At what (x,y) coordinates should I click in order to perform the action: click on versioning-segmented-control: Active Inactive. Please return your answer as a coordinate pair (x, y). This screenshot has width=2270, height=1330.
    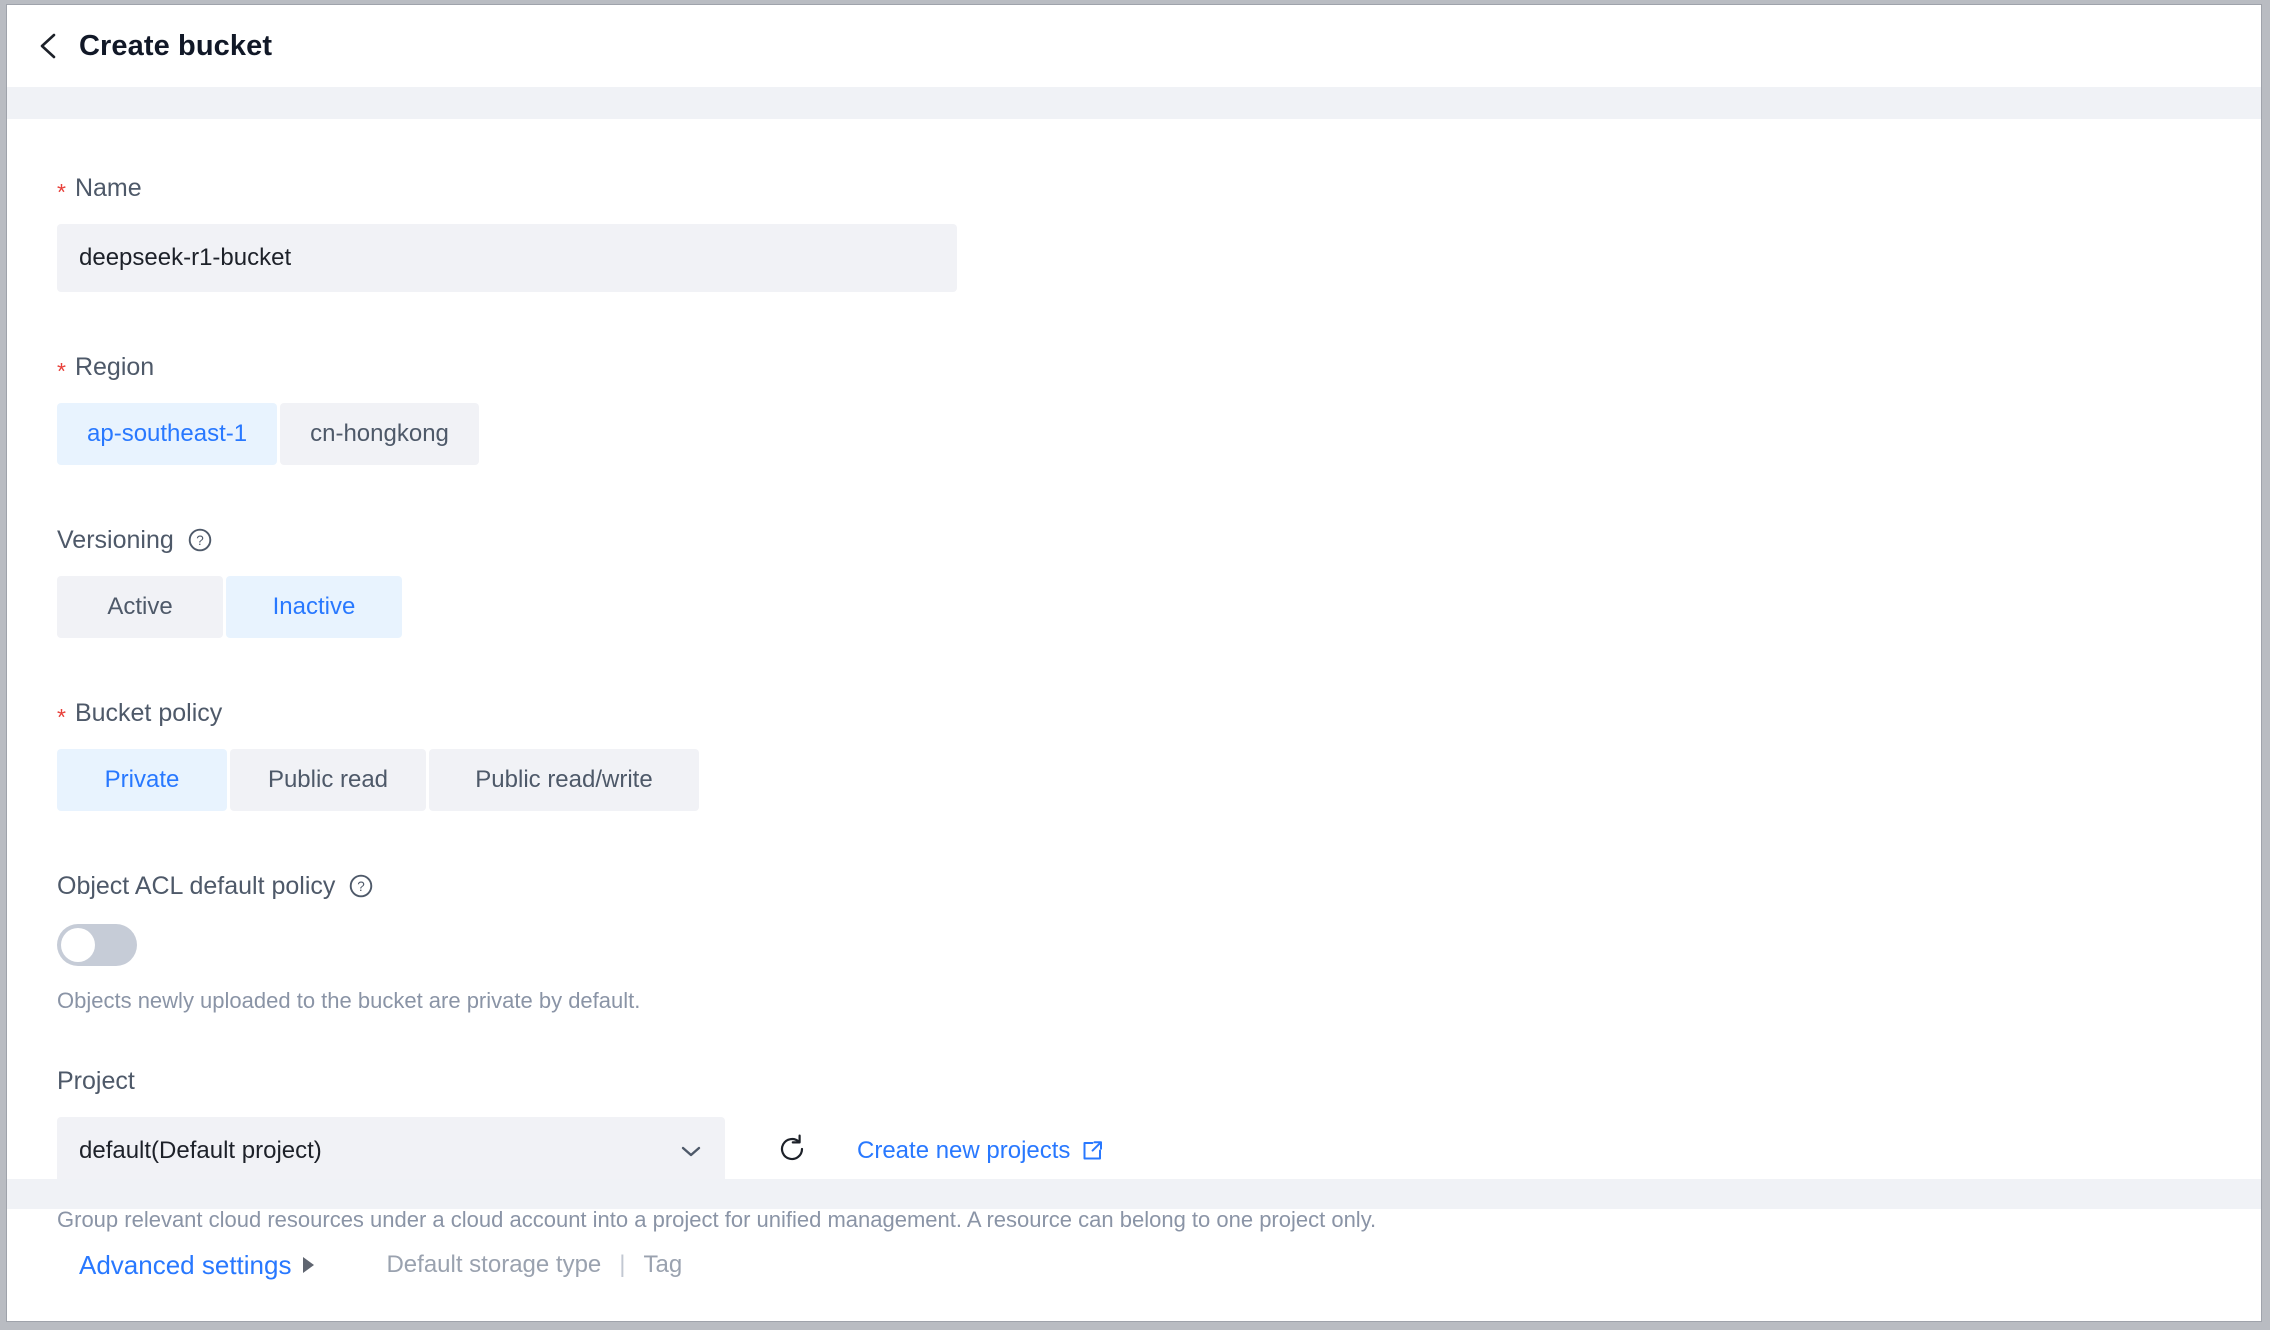
    Looking at the image, I should click on (1159, 607).